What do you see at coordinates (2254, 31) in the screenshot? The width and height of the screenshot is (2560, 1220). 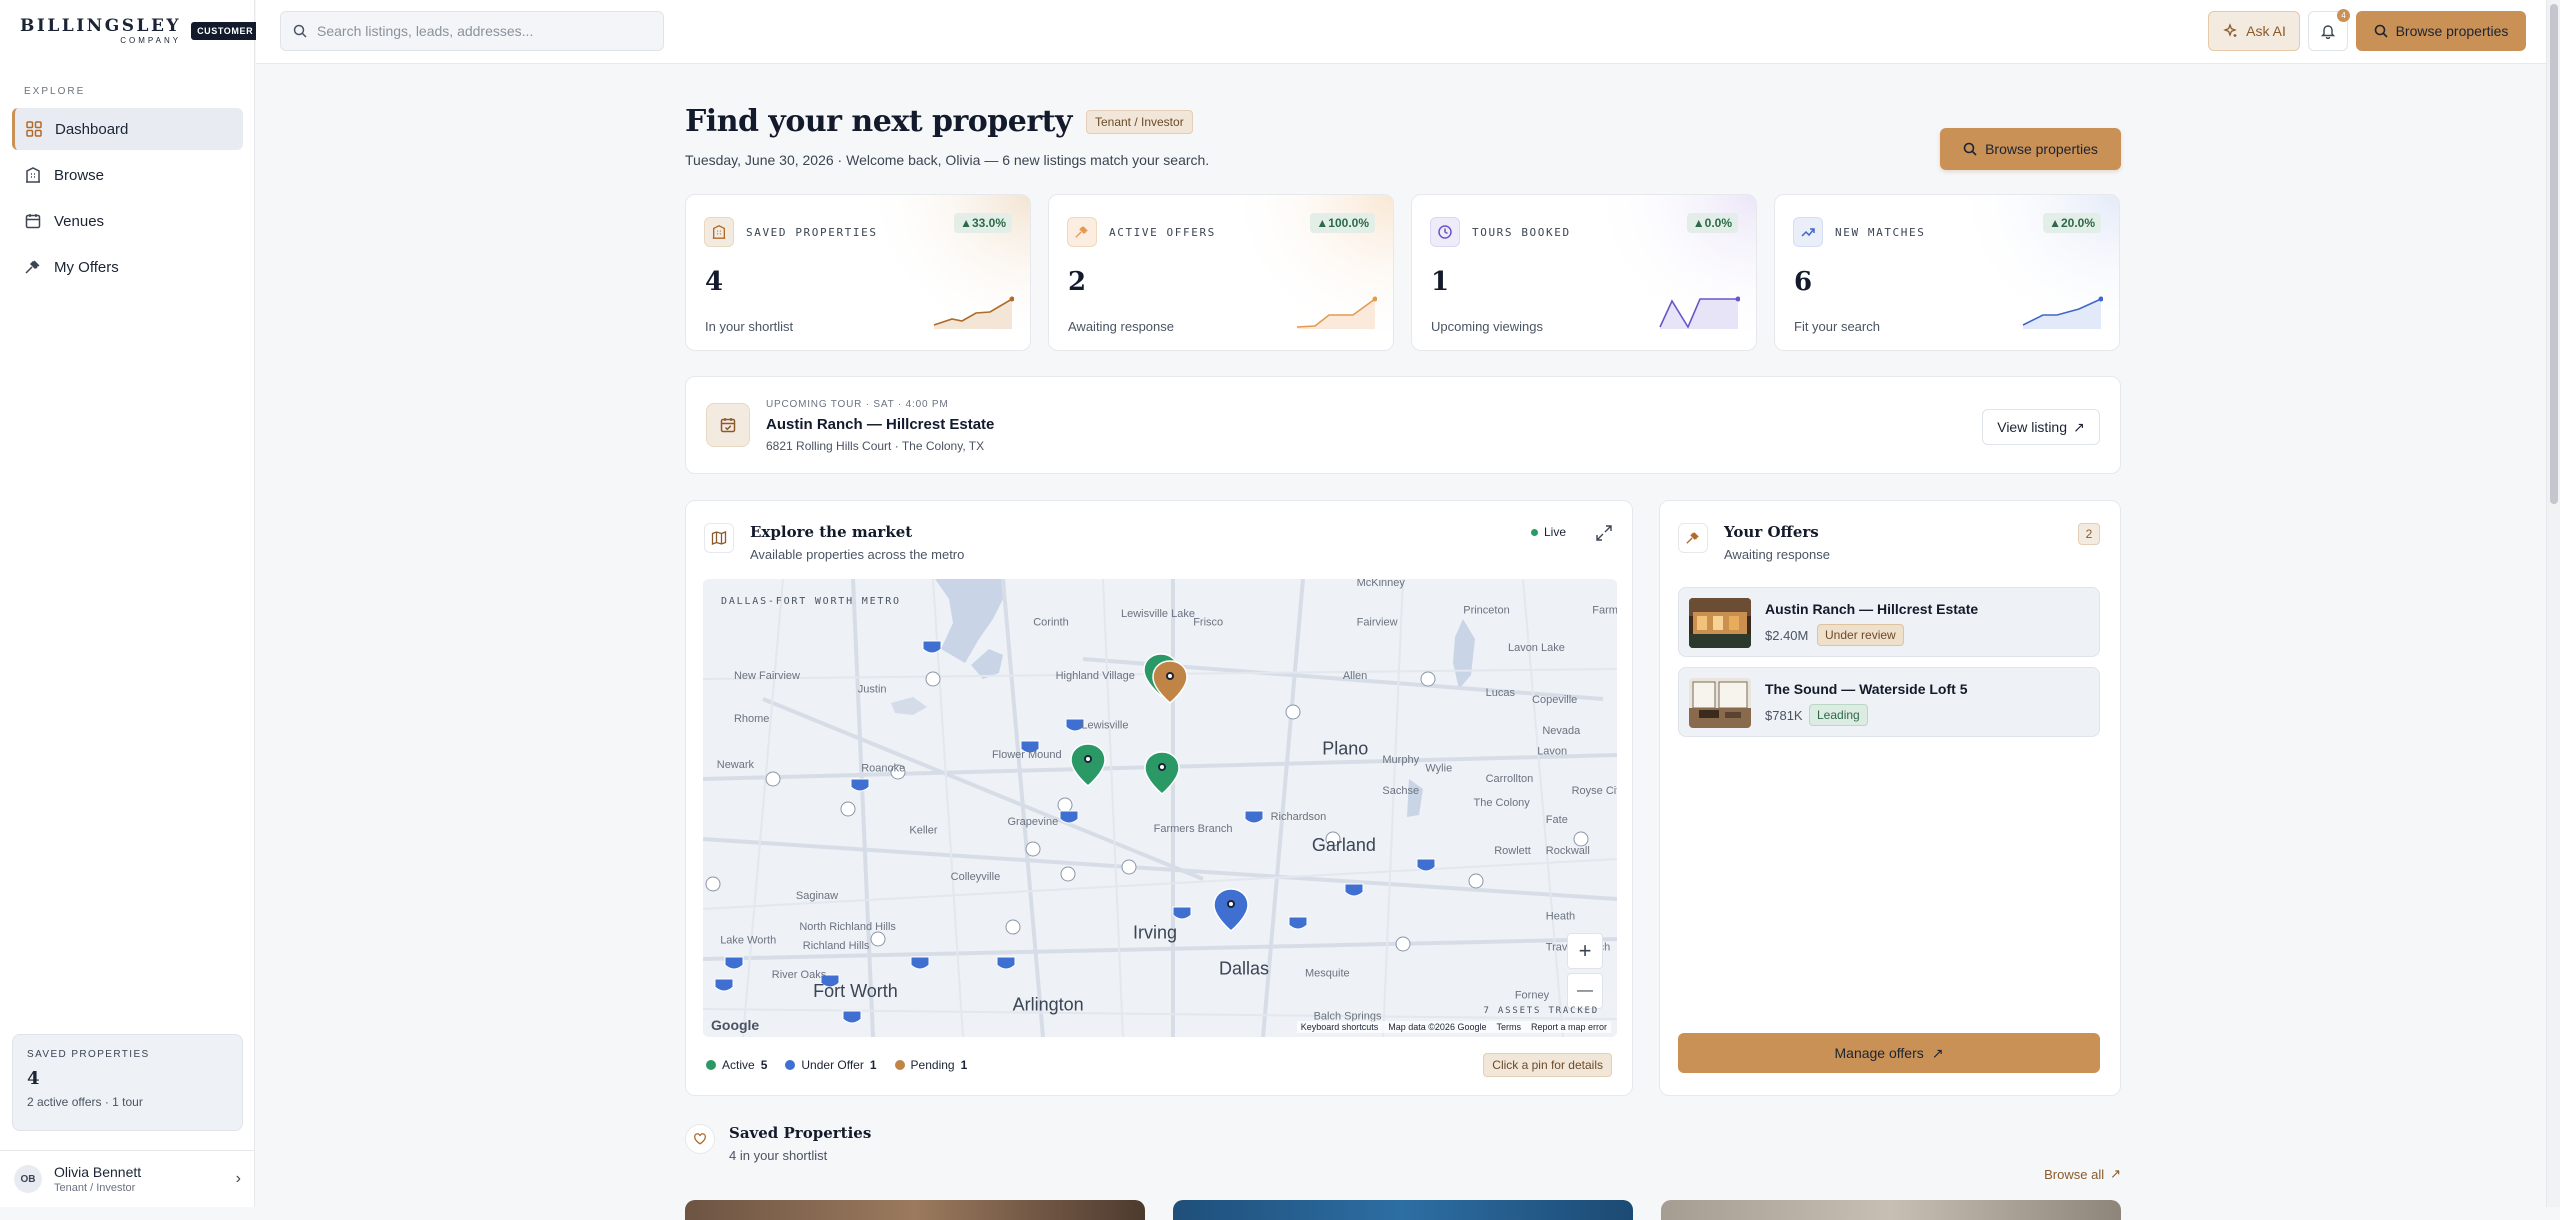 I see `ask-ai-button: Ask AI` at bounding box center [2254, 31].